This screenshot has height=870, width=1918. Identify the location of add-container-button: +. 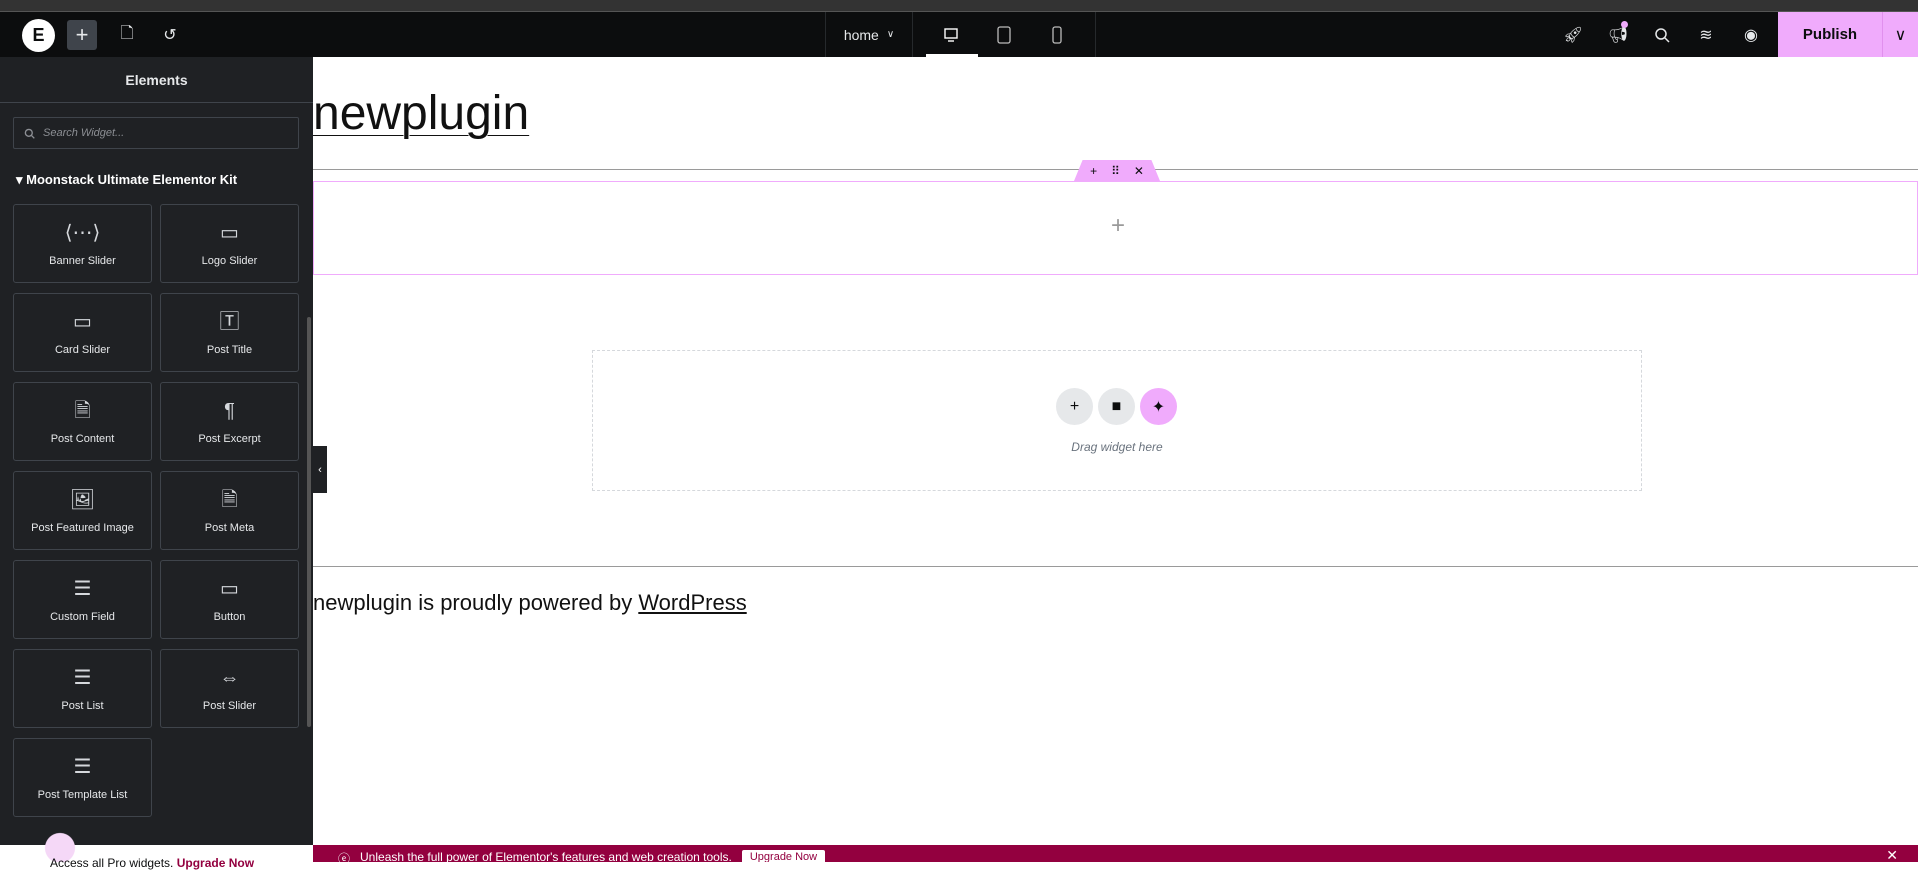
(1074, 406).